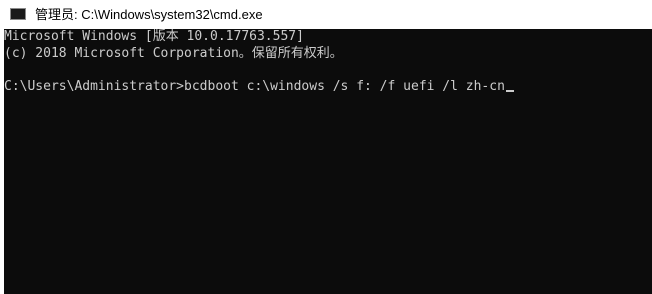 The height and width of the screenshot is (294, 652). Describe the element at coordinates (149, 14) in the screenshot. I see `window-title: 管理员: C:\Windows\system32\cmd.exe` at that location.